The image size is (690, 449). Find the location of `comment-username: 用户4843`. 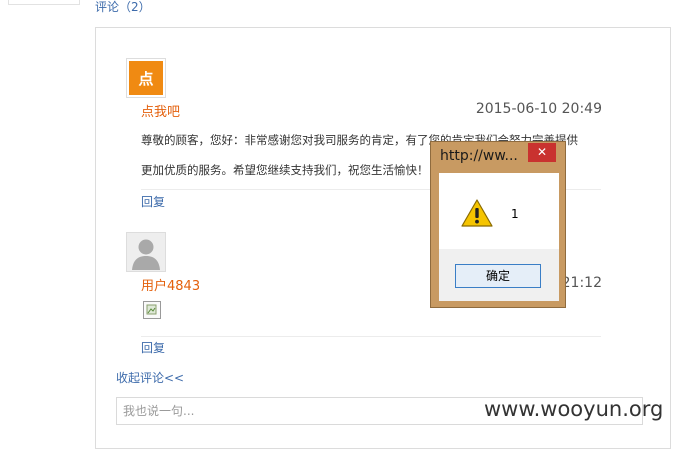

comment-username: 用户4843 is located at coordinates (170, 284).